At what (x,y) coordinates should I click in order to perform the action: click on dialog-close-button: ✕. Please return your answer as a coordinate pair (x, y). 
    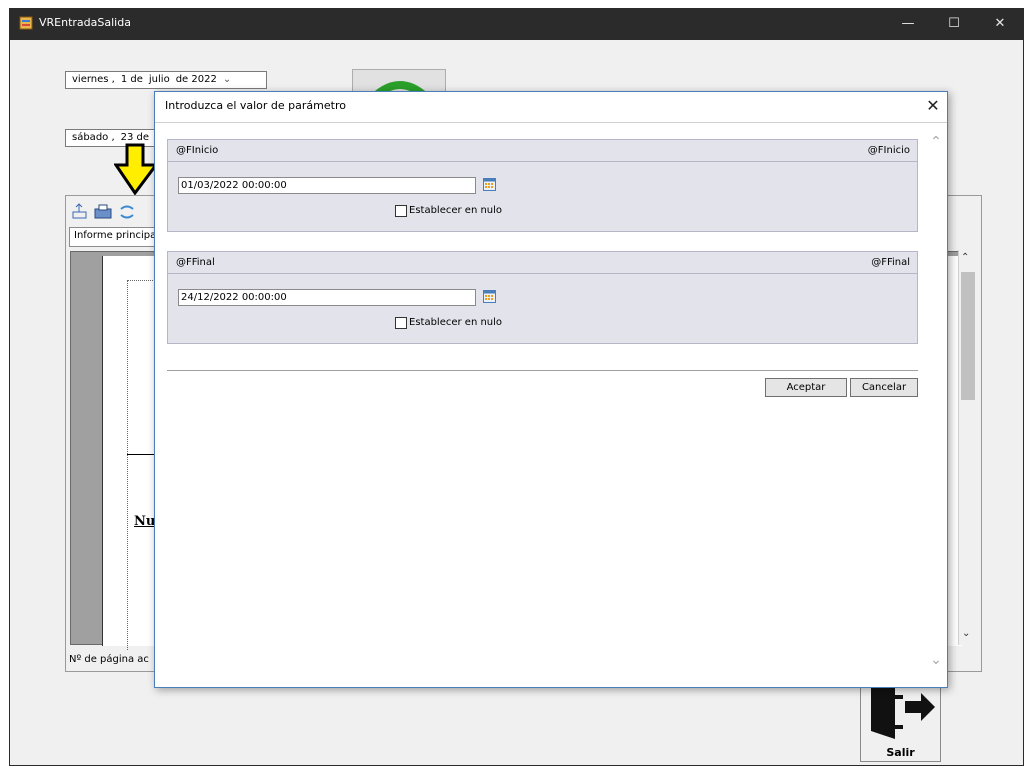
    Looking at the image, I should click on (933, 106).